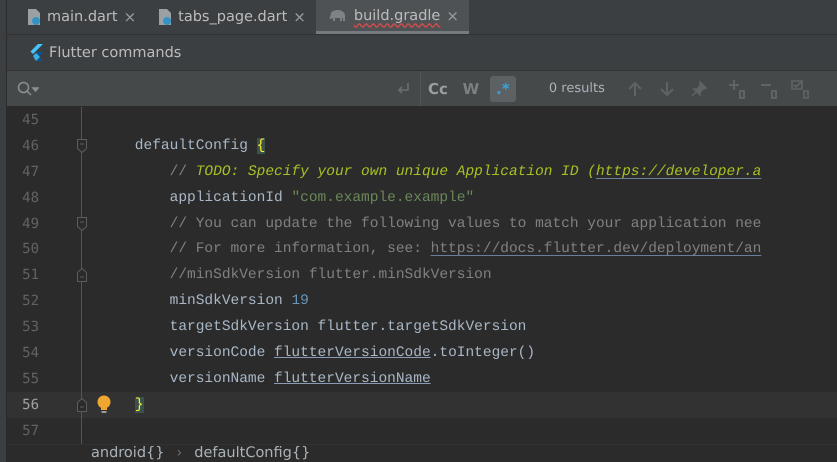  Describe the element at coordinates (30, 172) in the screenshot. I see `line-number: 47` at that location.